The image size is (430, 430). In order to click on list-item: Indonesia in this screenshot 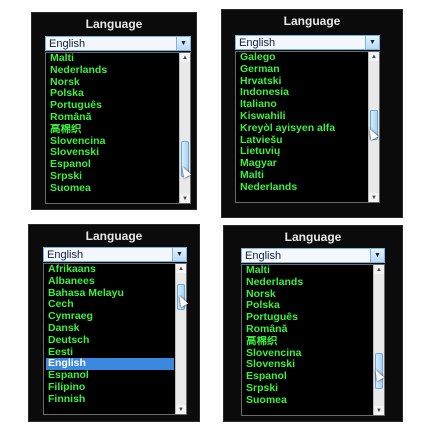, I will do `click(302, 93)`.